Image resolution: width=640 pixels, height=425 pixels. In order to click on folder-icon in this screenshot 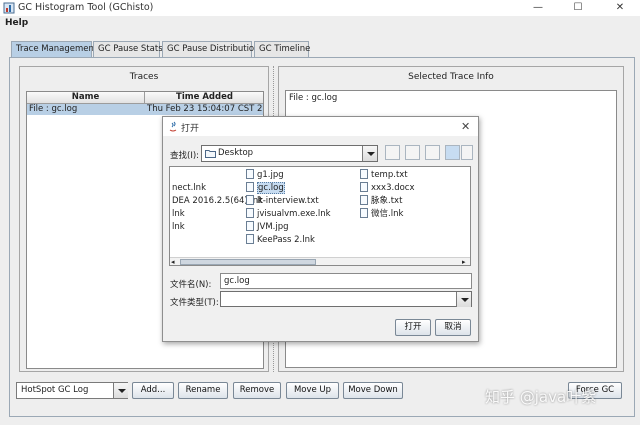, I will do `click(210, 154)`.